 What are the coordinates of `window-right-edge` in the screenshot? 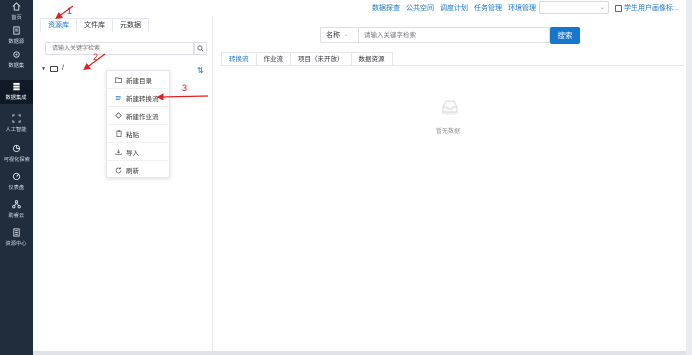 It's located at (689, 177).